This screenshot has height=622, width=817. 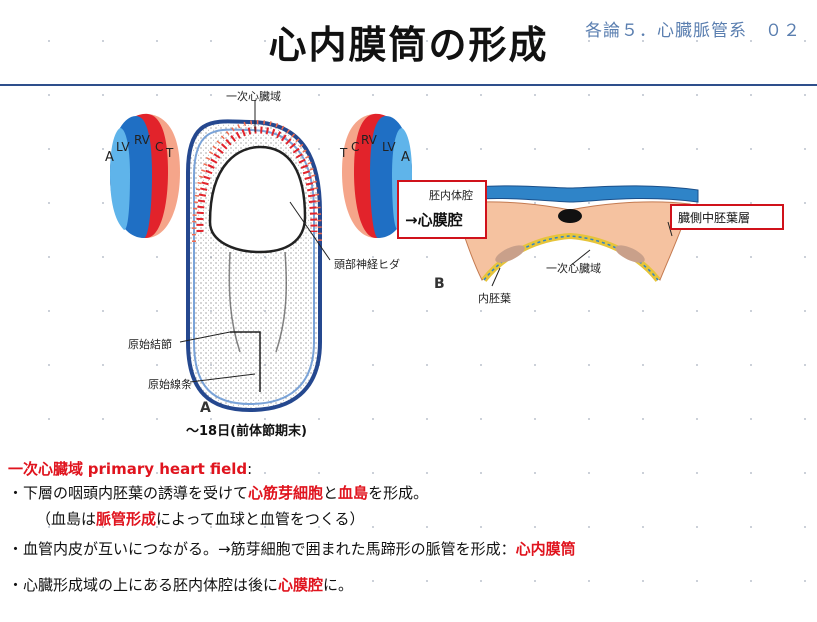 I want to click on label-intraembryonic-coelom: 胚内体腔, so click(x=451, y=195).